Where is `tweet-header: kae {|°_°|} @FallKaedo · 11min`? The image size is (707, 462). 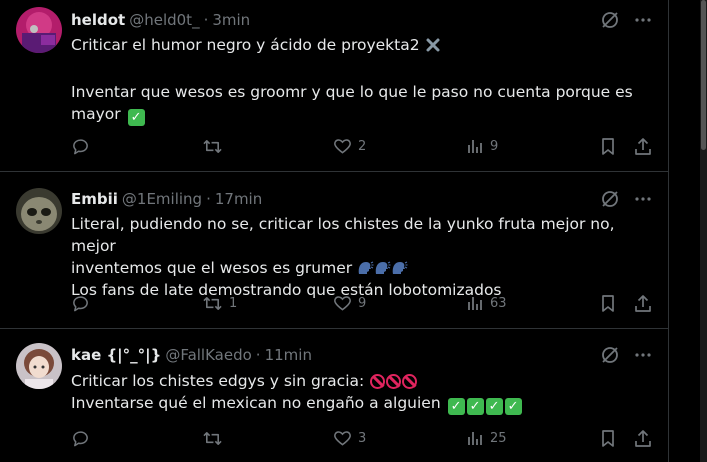
tweet-header: kae {|°_°|} @FallKaedo · 11min is located at coordinates (191, 355).